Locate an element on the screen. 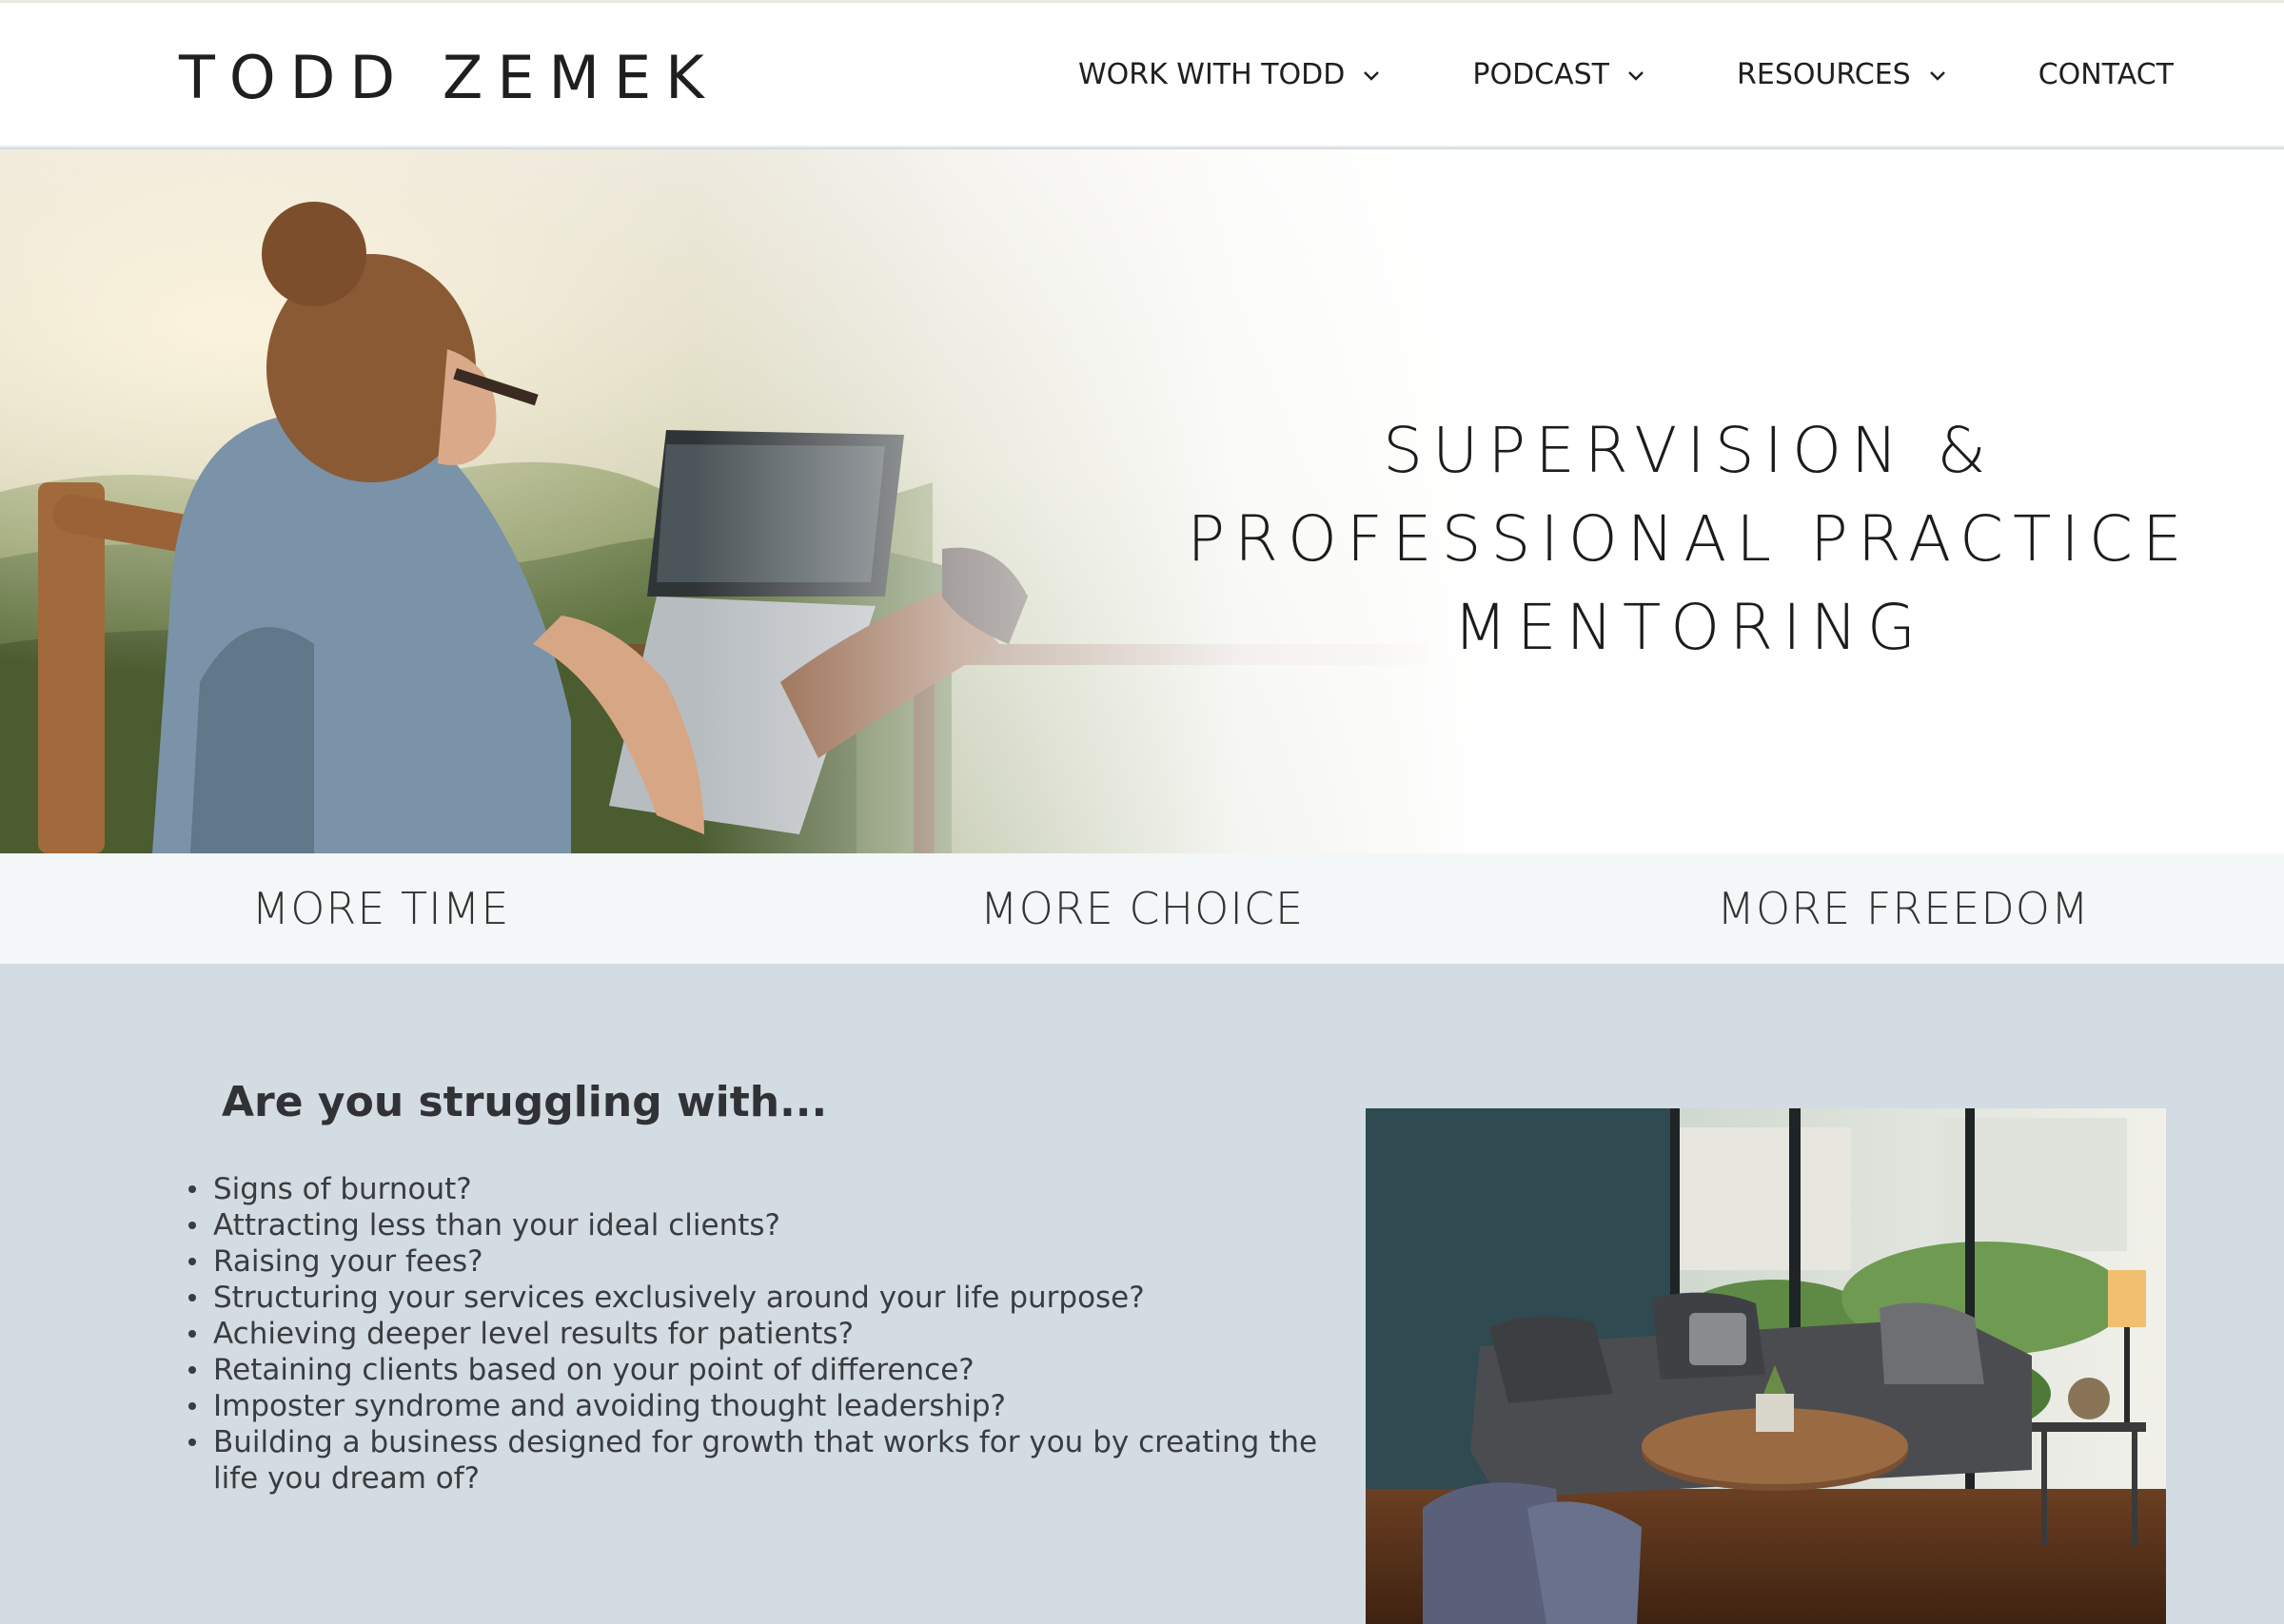  benefit-pillars: MORE TIME MORE CHOICE MORE FREEDOM is located at coordinates (1142, 908).